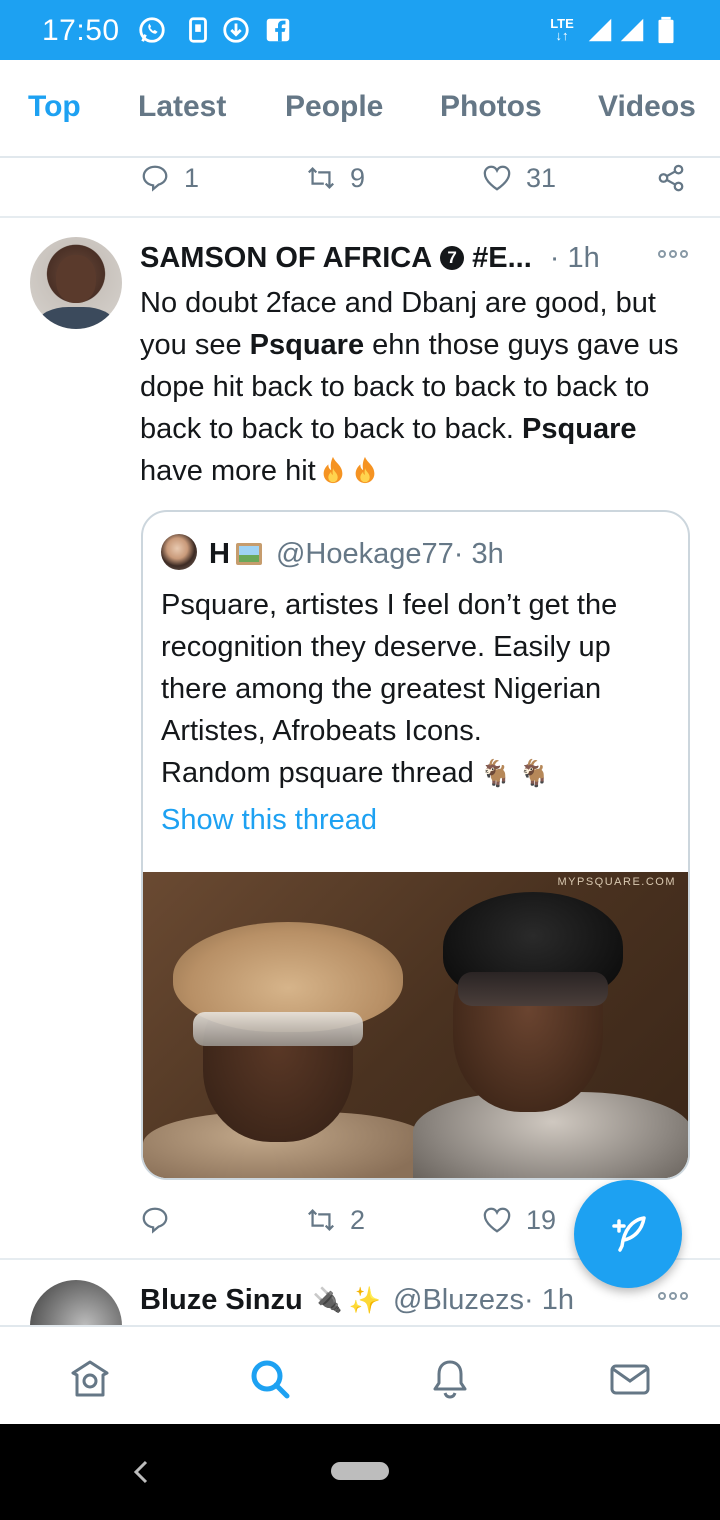 Image resolution: width=720 pixels, height=1520 pixels. I want to click on like-count: 31, so click(541, 177).